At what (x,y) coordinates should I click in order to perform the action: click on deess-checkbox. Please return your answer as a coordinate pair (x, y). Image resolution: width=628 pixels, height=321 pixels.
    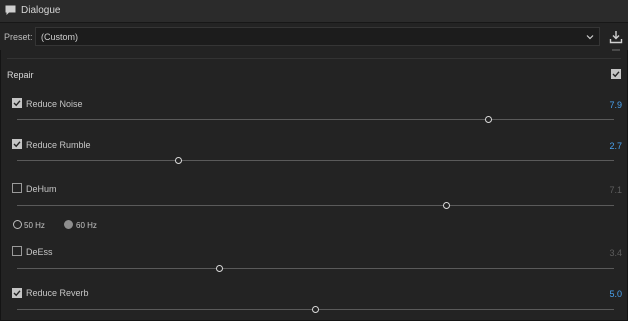
    Looking at the image, I should click on (17, 251).